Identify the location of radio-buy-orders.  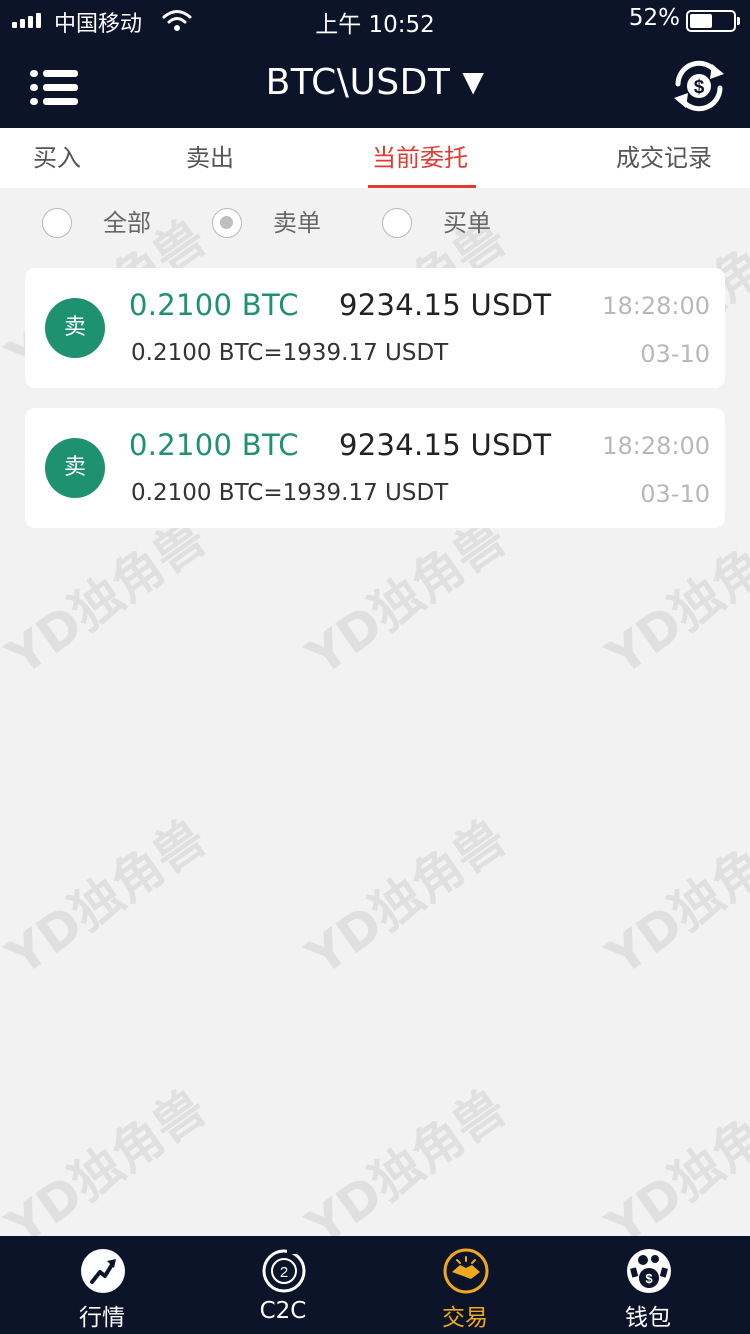
(397, 223).